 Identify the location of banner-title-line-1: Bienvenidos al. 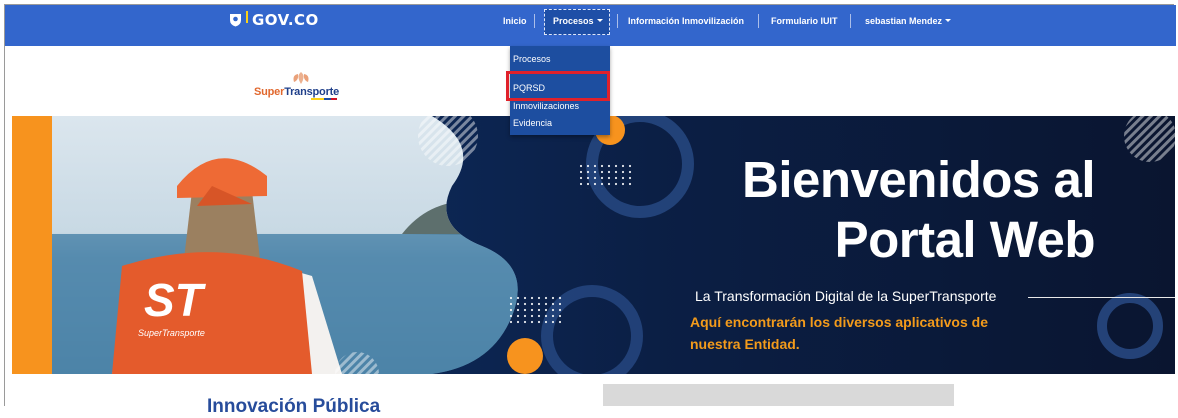
(918, 179).